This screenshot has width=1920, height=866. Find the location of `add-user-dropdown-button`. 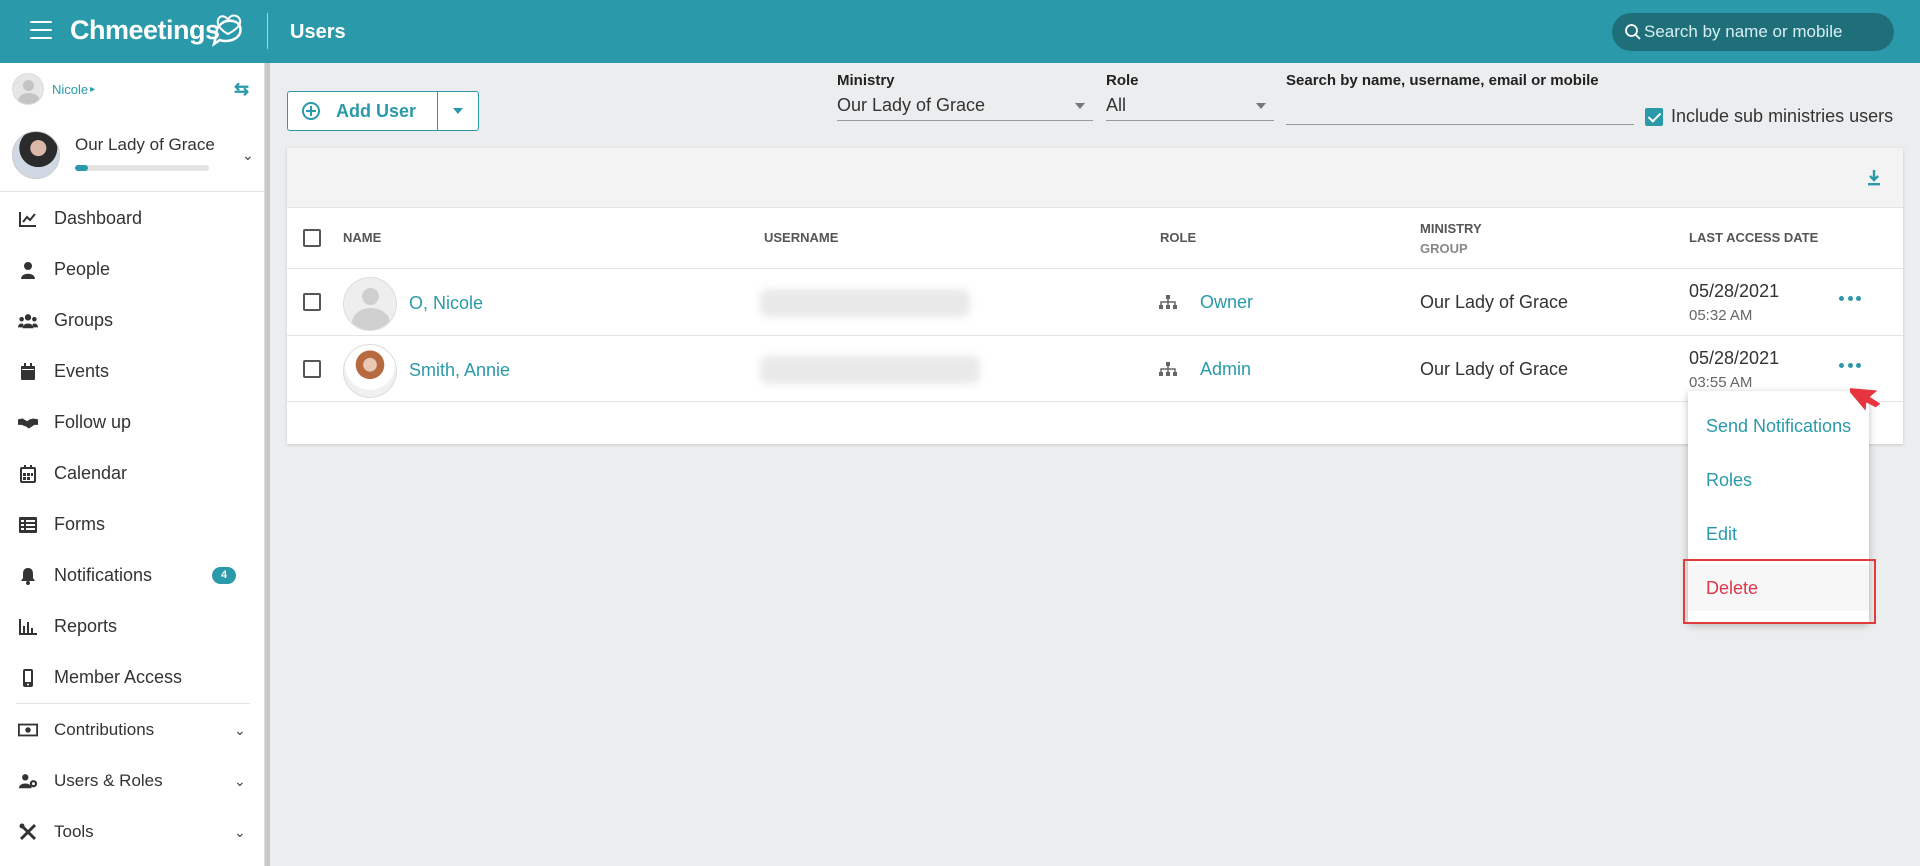

add-user-dropdown-button is located at coordinates (458, 111).